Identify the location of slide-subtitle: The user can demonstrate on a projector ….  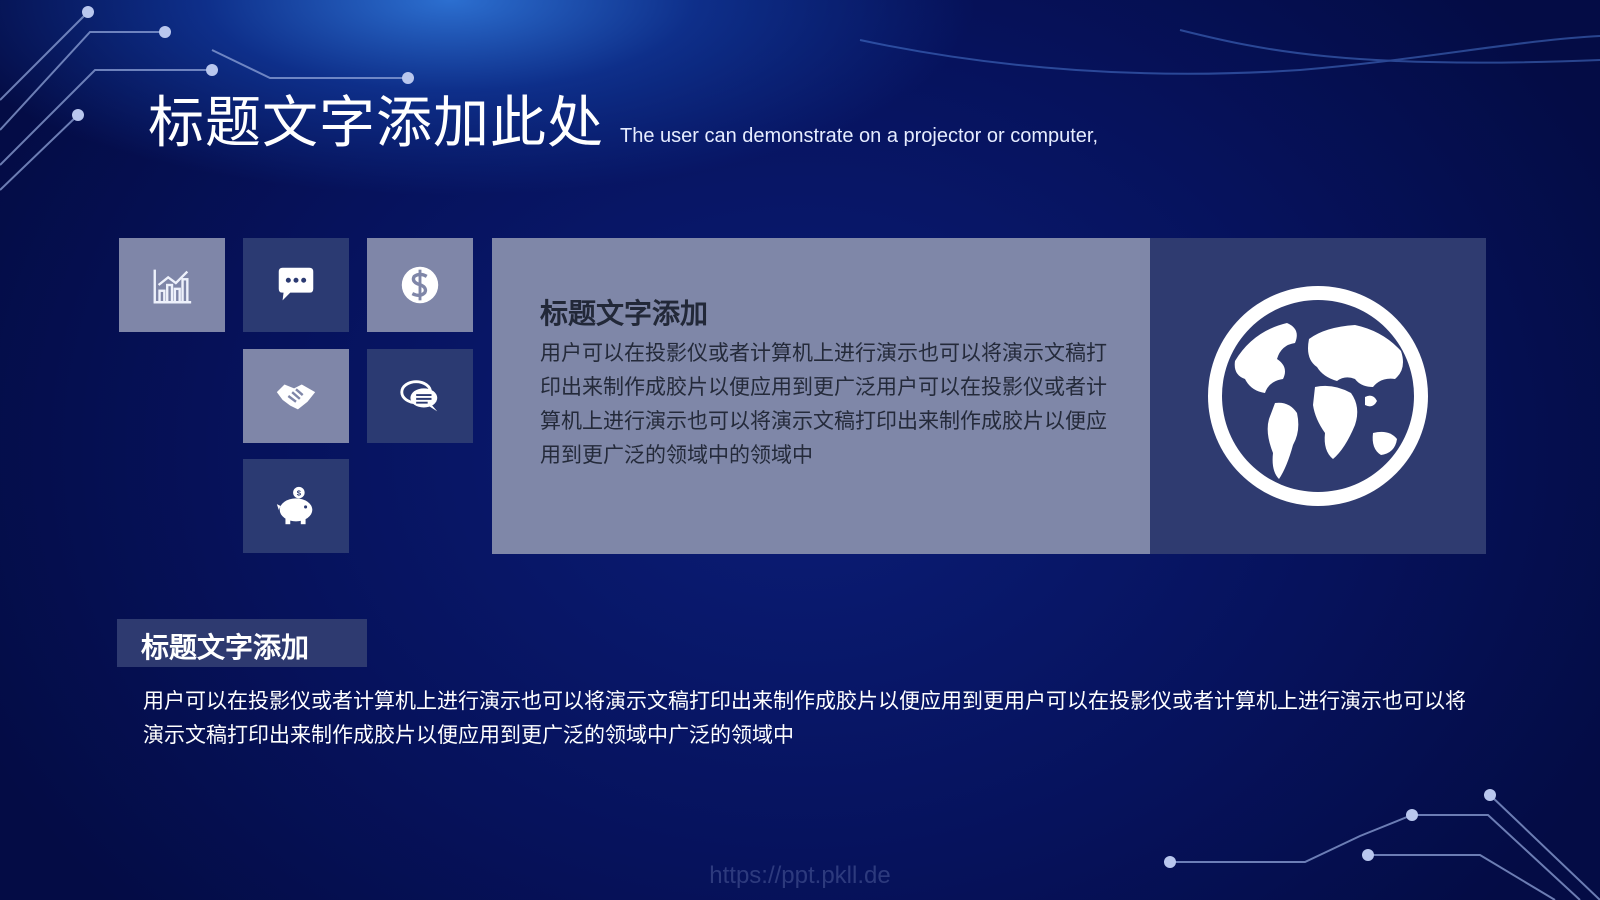
(859, 136).